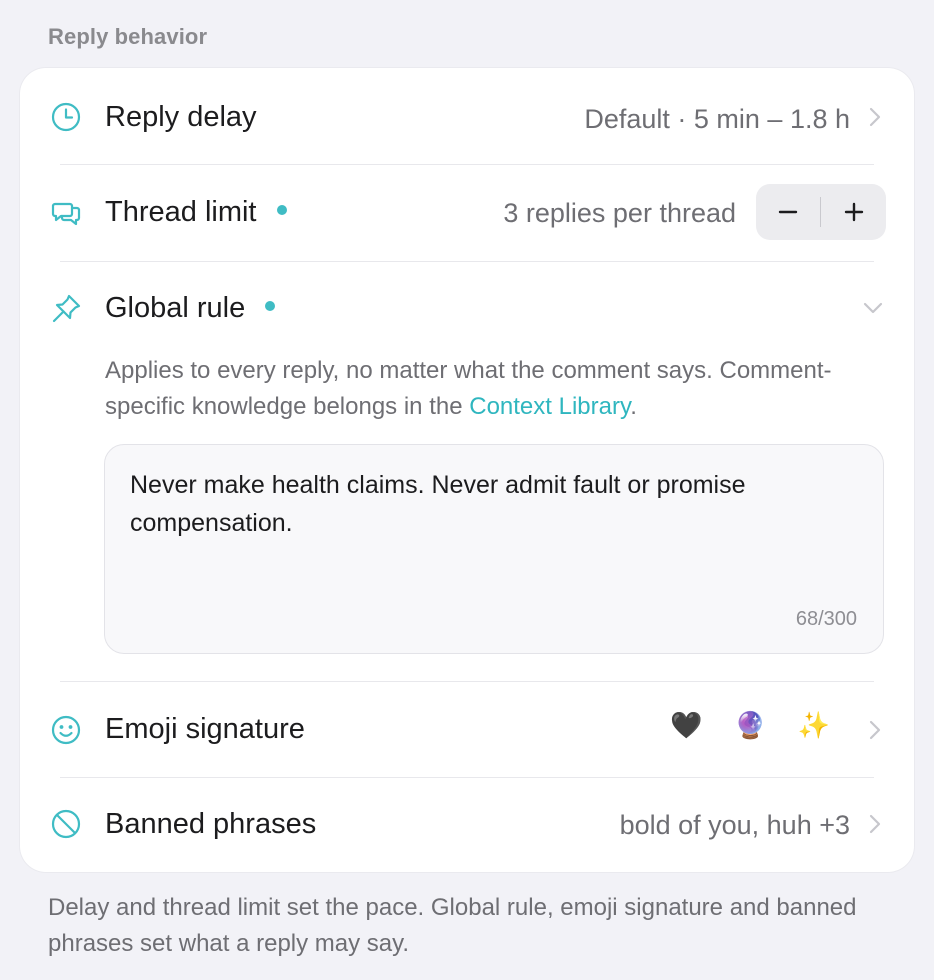  I want to click on emoji-signature-label: Emoji signature, so click(205, 729).